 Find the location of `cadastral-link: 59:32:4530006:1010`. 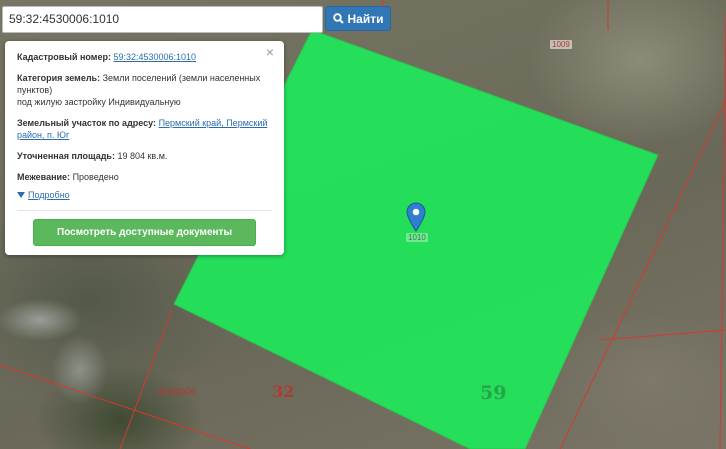

cadastral-link: 59:32:4530006:1010 is located at coordinates (154, 57).